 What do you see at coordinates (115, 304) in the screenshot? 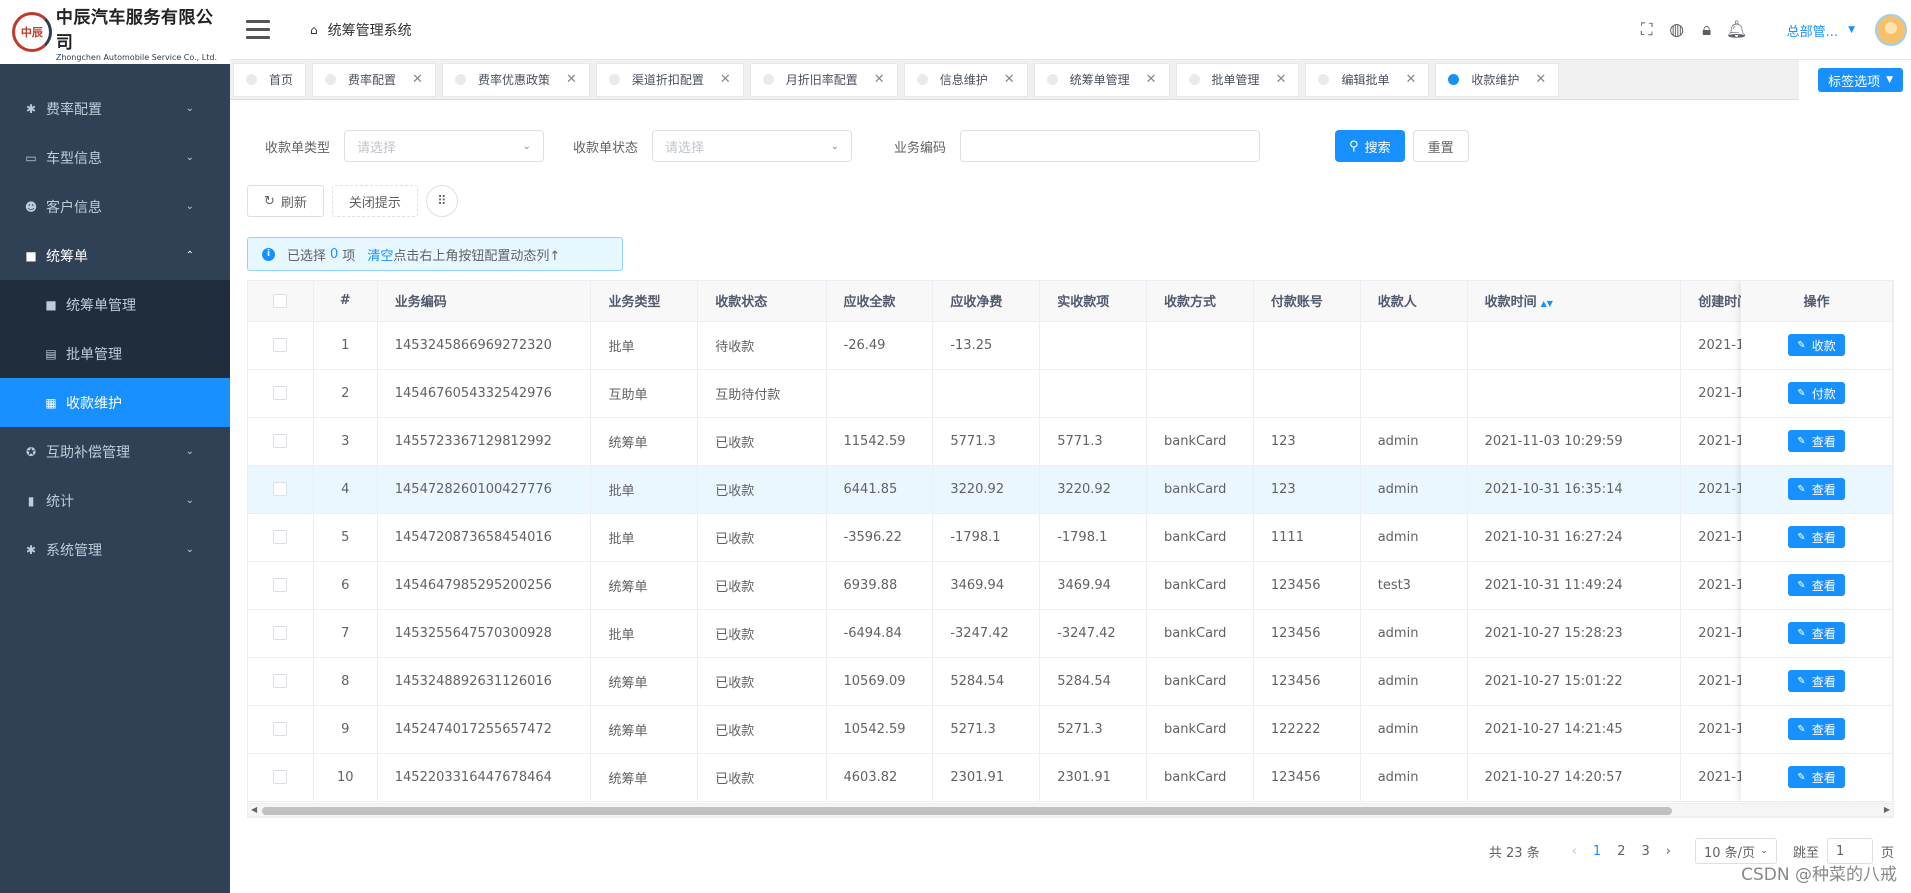
I see `sidebar-item-policy-manage: ■ 统筹单管理` at bounding box center [115, 304].